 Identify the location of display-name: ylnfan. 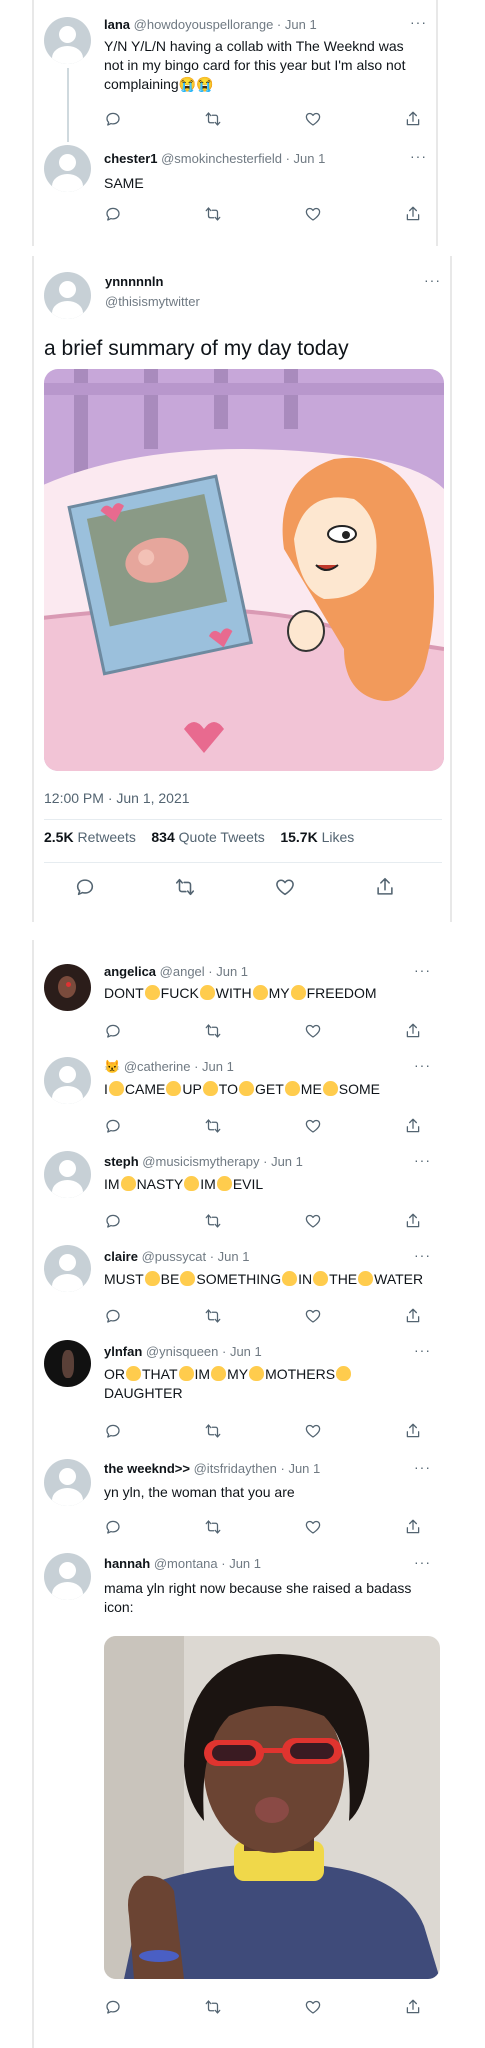
(123, 1351).